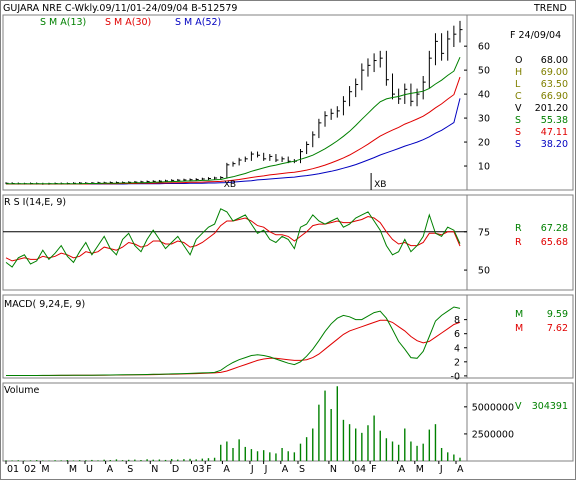 The width and height of the screenshot is (576, 480). I want to click on price-readout-value: 63.50, so click(554, 84).